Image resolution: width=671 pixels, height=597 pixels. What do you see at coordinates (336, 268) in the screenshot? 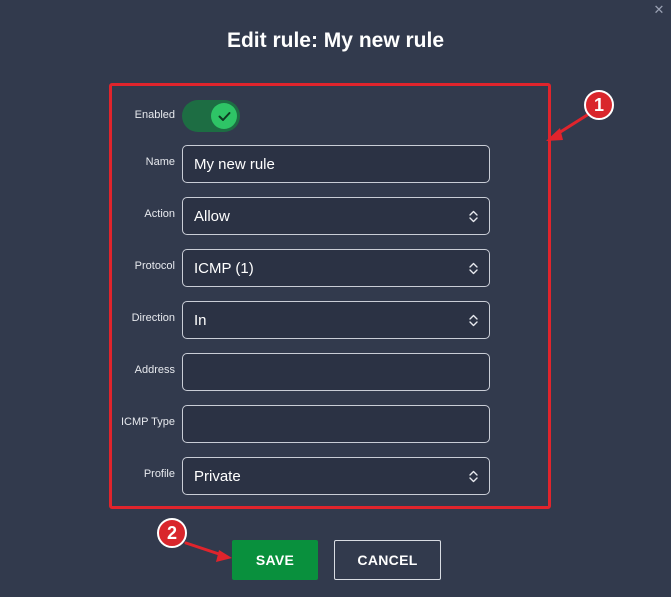
I see `protocol-select: ICMP (1)` at bounding box center [336, 268].